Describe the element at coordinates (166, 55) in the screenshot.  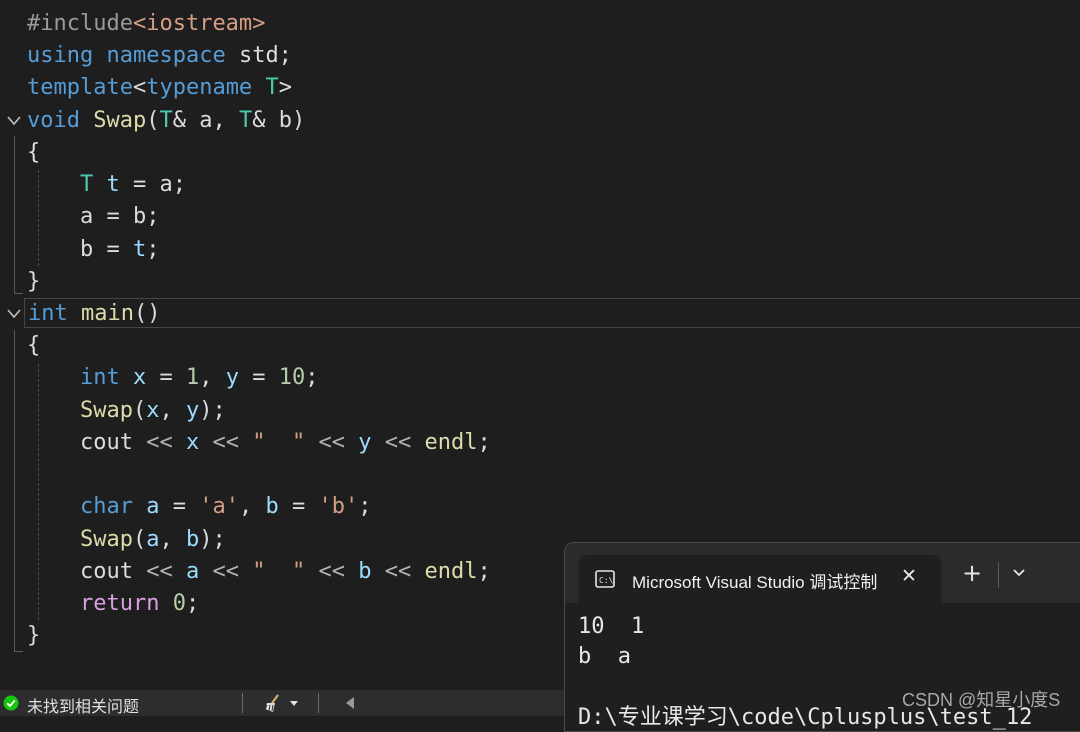
I see `code-token: namespace` at that location.